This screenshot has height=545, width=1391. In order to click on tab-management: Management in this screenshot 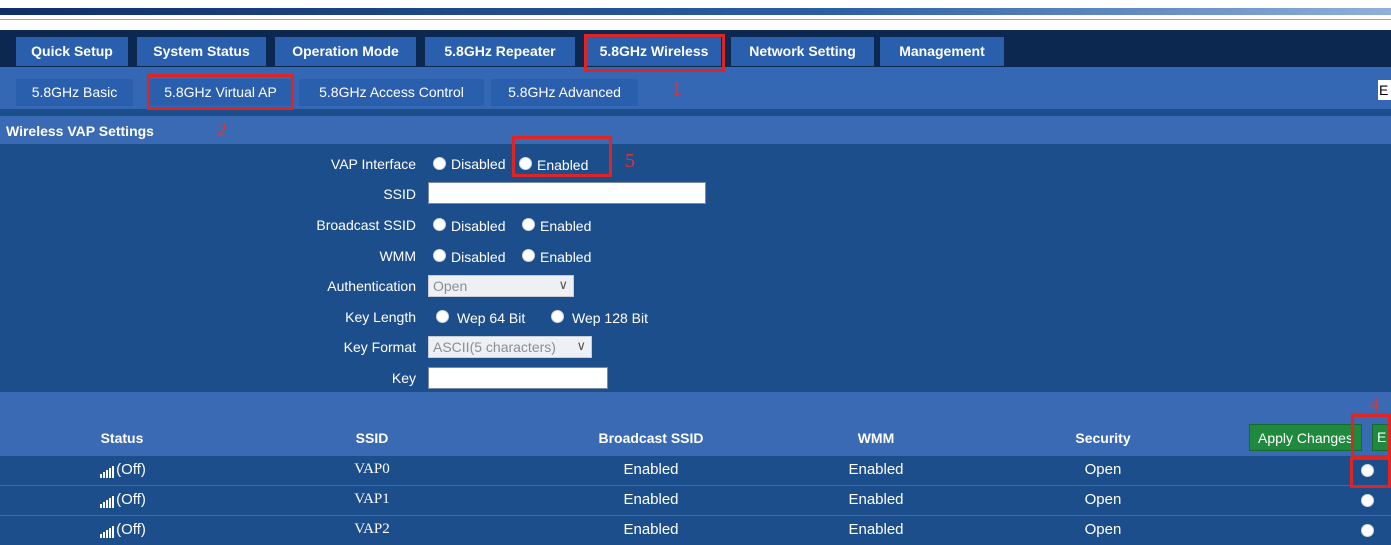, I will do `click(942, 51)`.